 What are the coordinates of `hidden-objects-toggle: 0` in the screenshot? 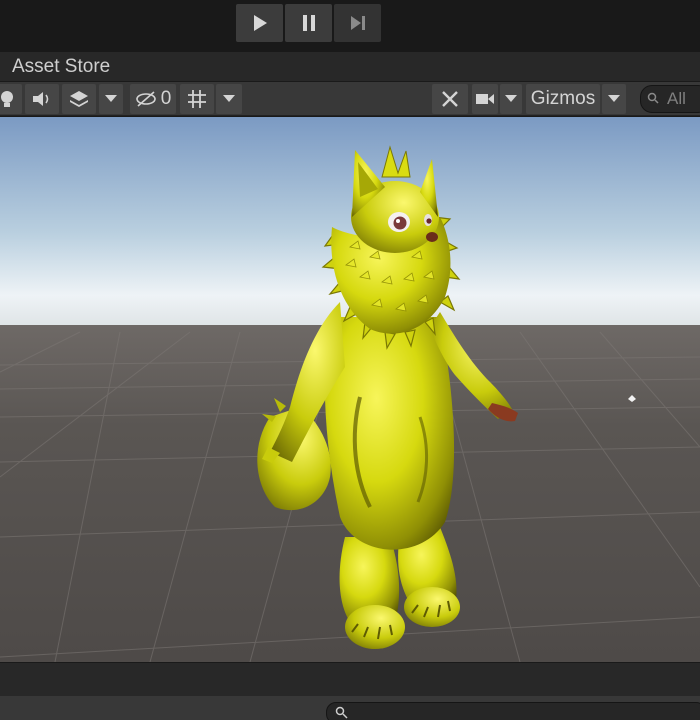 It's located at (153, 99).